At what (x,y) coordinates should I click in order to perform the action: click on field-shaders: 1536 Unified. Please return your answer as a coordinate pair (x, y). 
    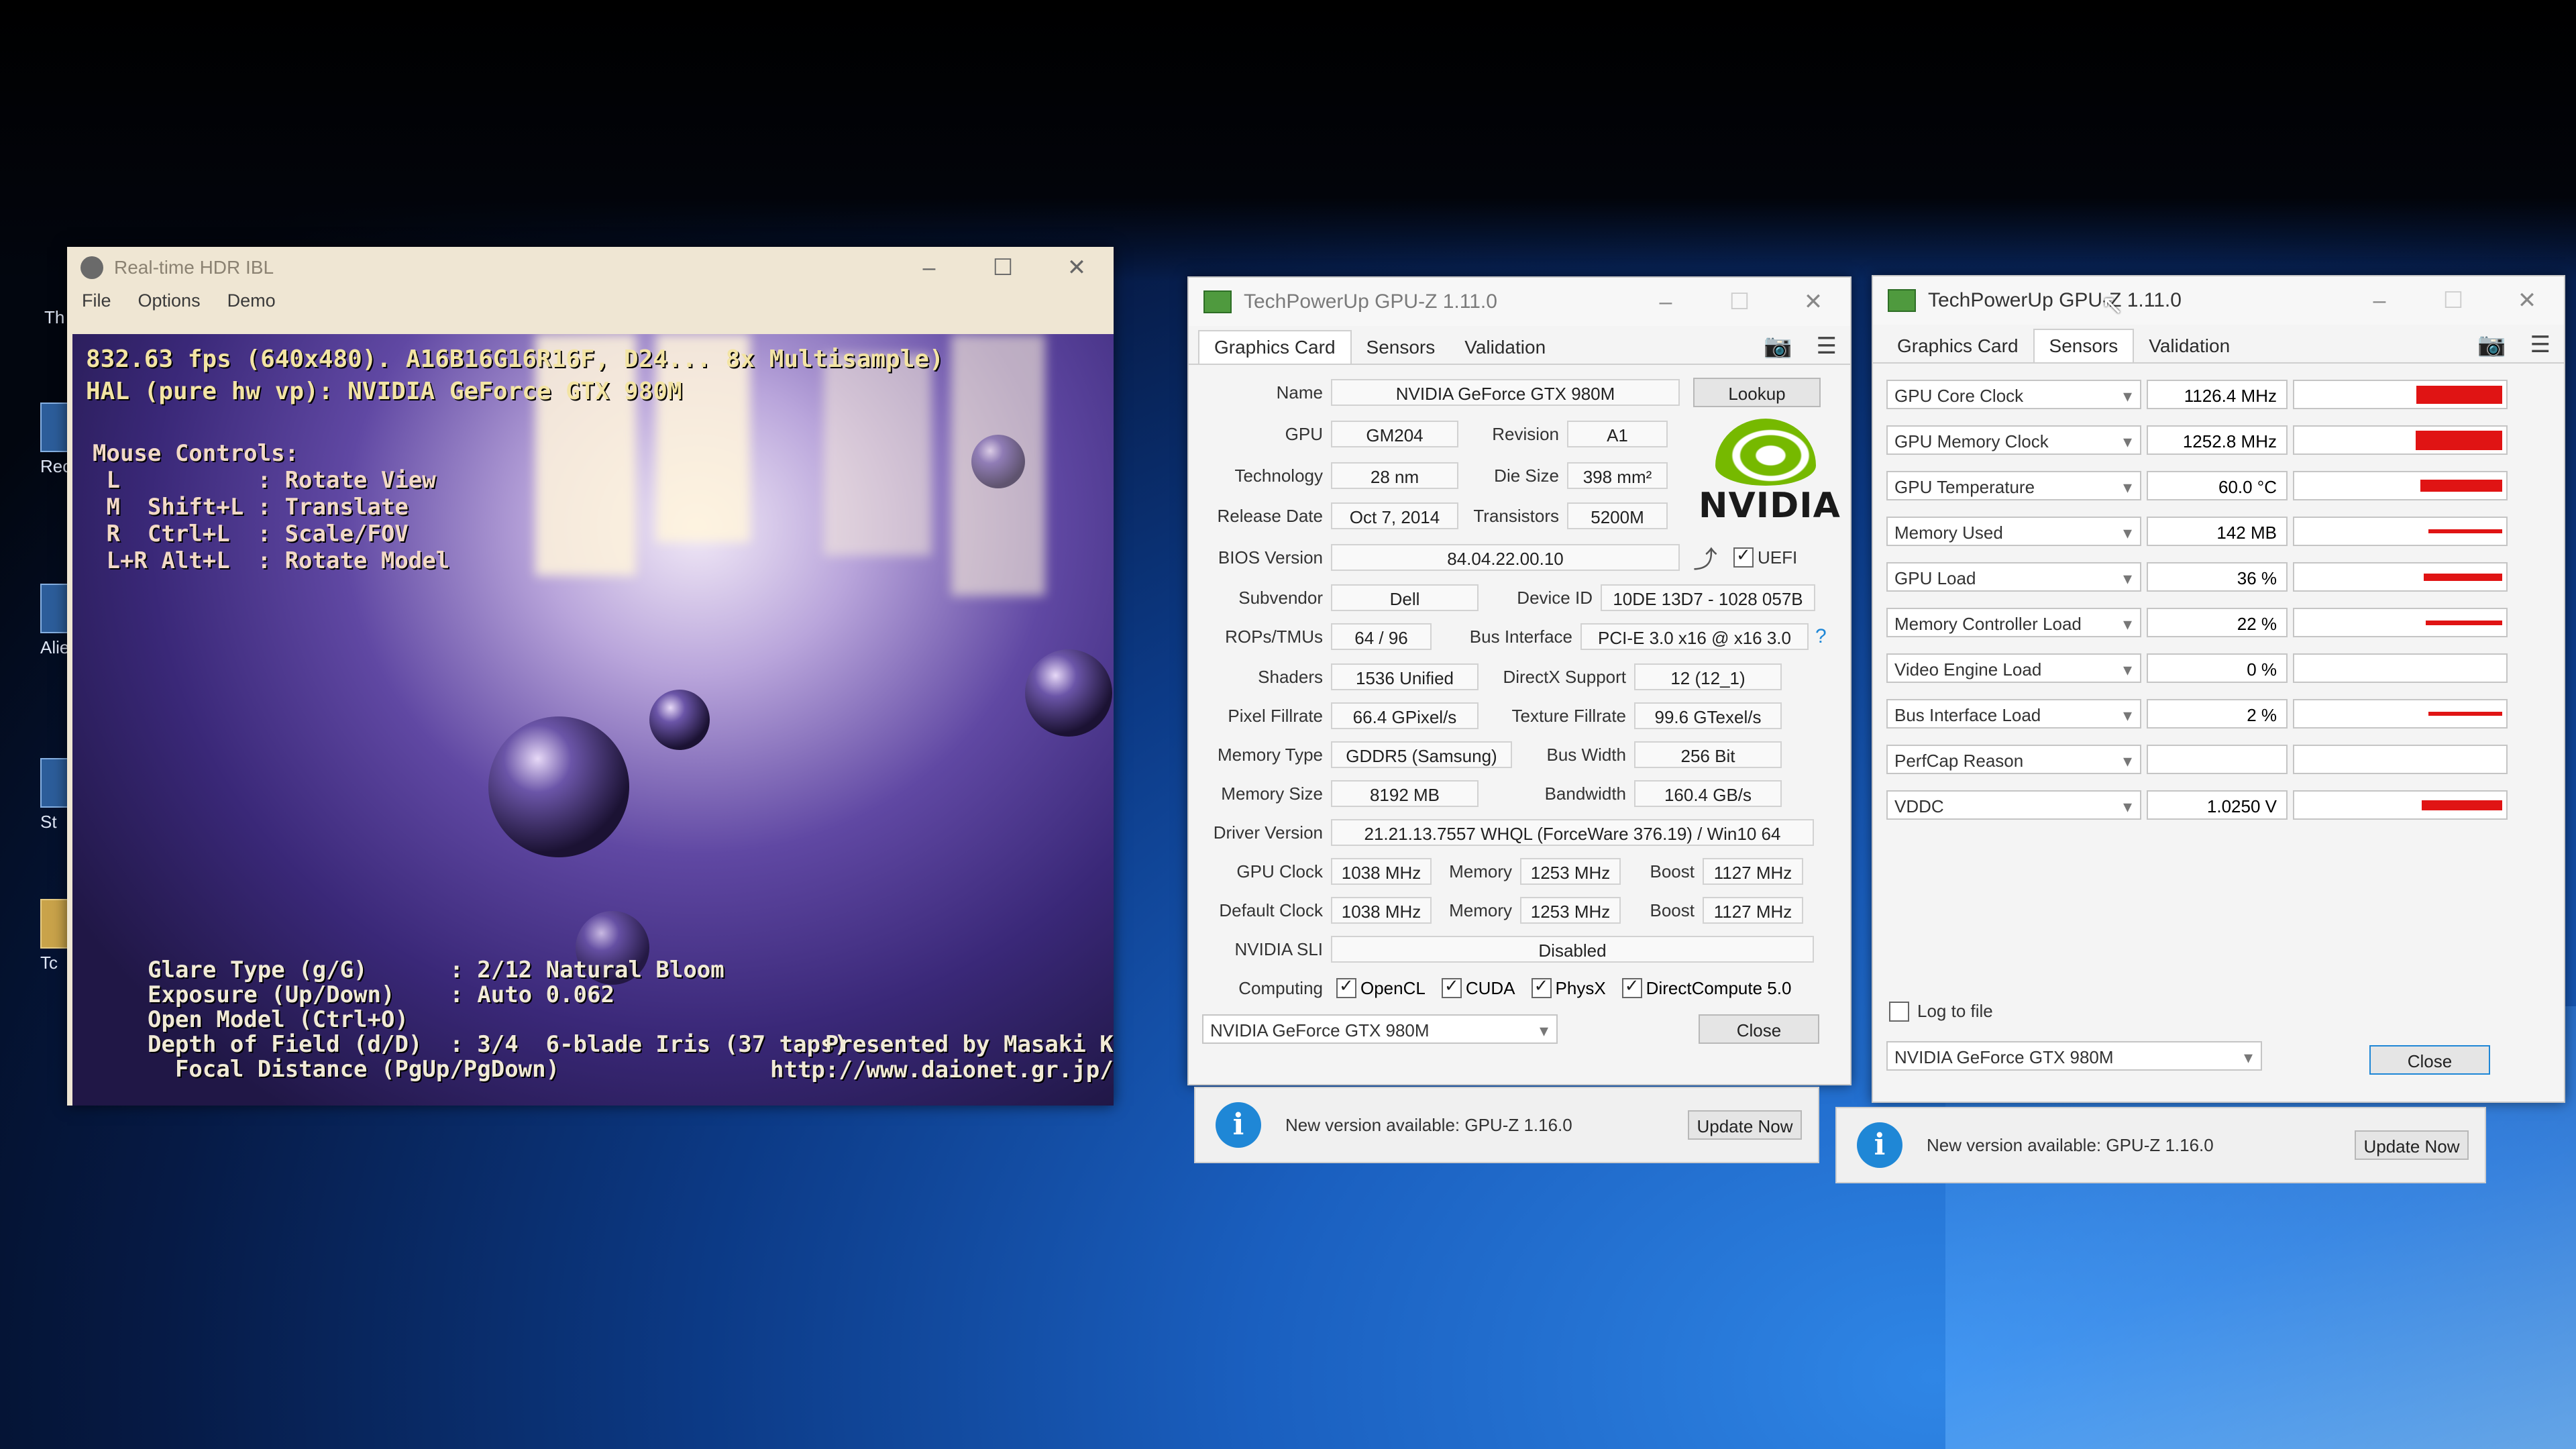
    Looking at the image, I should click on (1405, 676).